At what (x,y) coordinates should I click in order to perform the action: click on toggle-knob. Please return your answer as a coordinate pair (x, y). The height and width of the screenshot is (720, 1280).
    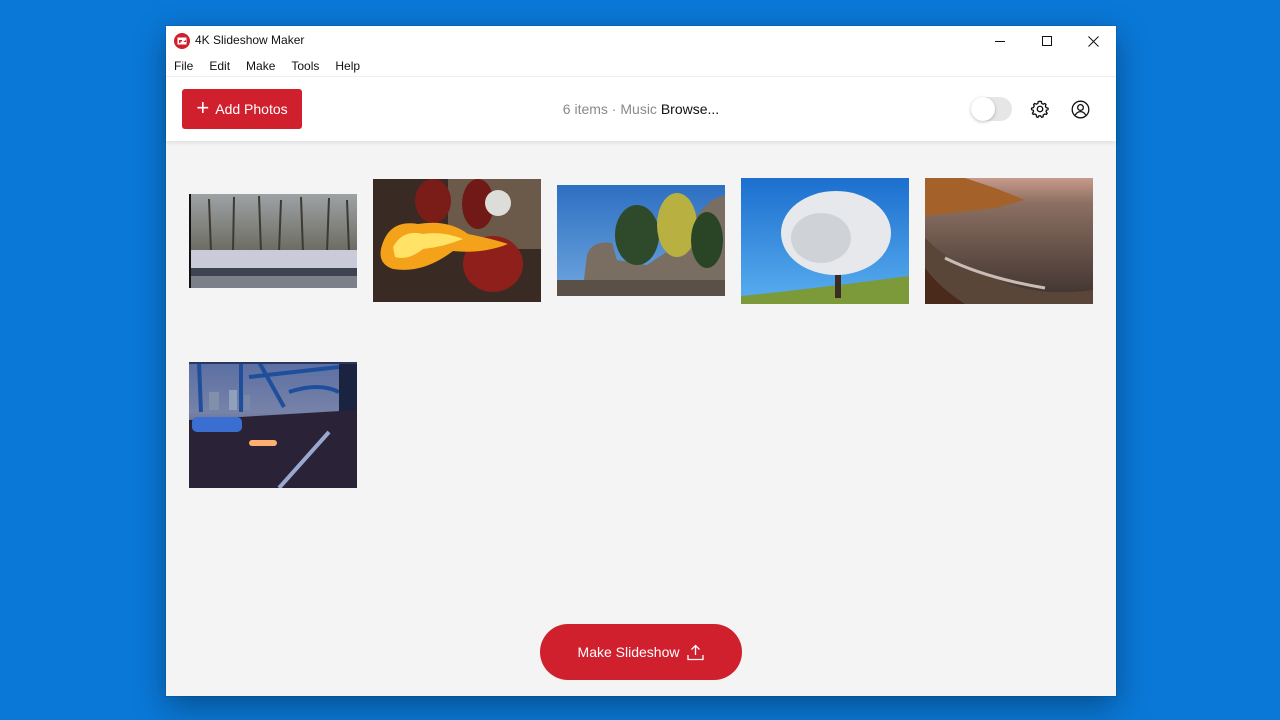
    Looking at the image, I should click on (983, 109).